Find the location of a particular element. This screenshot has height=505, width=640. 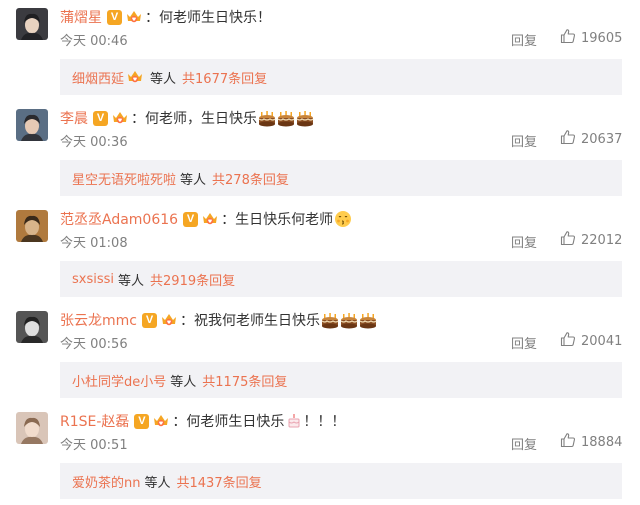

like-count: 22012 is located at coordinates (602, 240).